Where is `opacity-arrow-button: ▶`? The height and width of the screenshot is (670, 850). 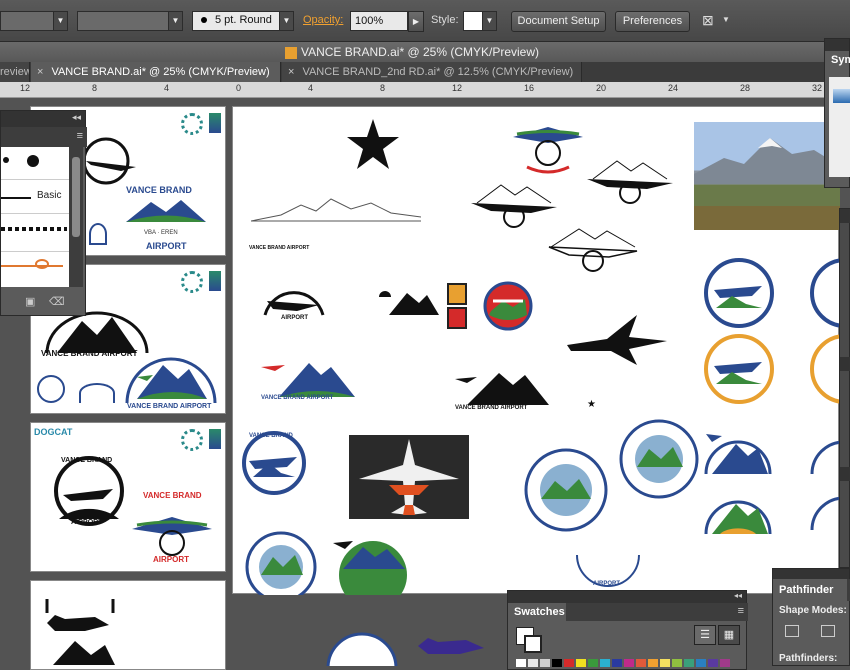
opacity-arrow-button: ▶ is located at coordinates (416, 21).